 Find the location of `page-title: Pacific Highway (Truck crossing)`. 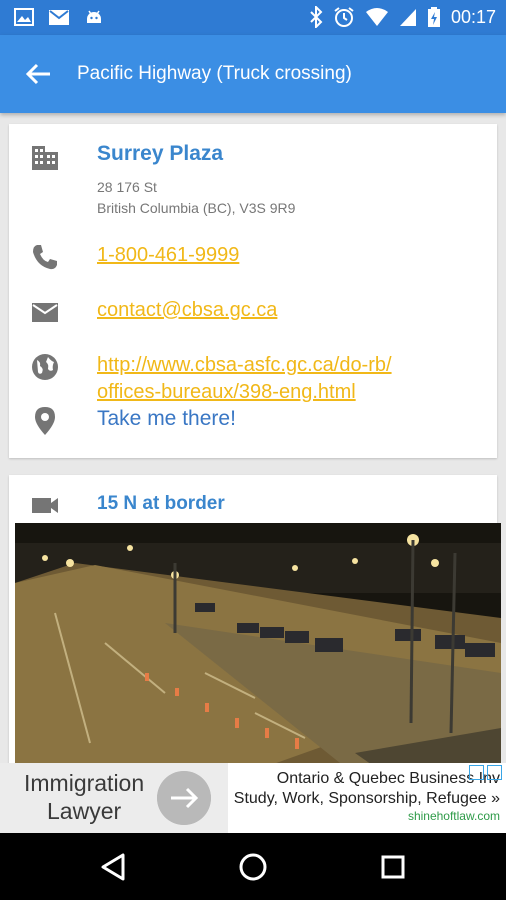

page-title: Pacific Highway (Truck crossing) is located at coordinates (214, 73).